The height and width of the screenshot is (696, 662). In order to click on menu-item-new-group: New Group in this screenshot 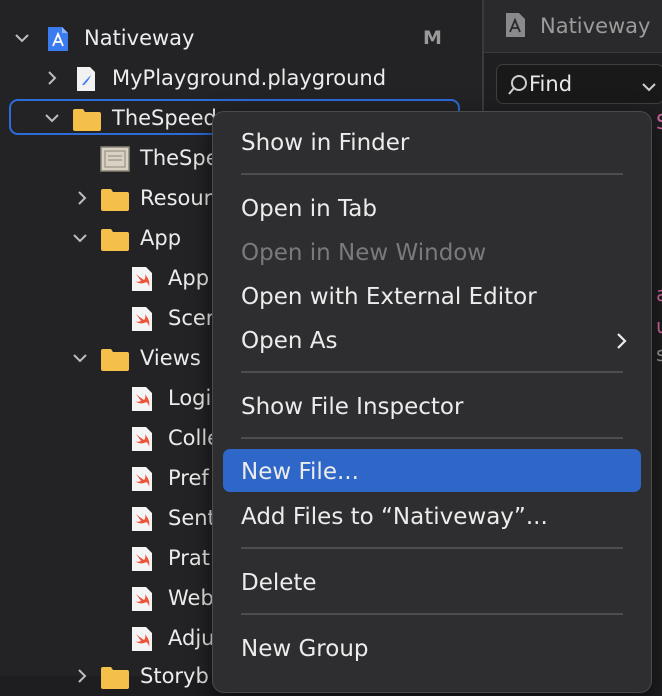, I will do `click(432, 648)`.